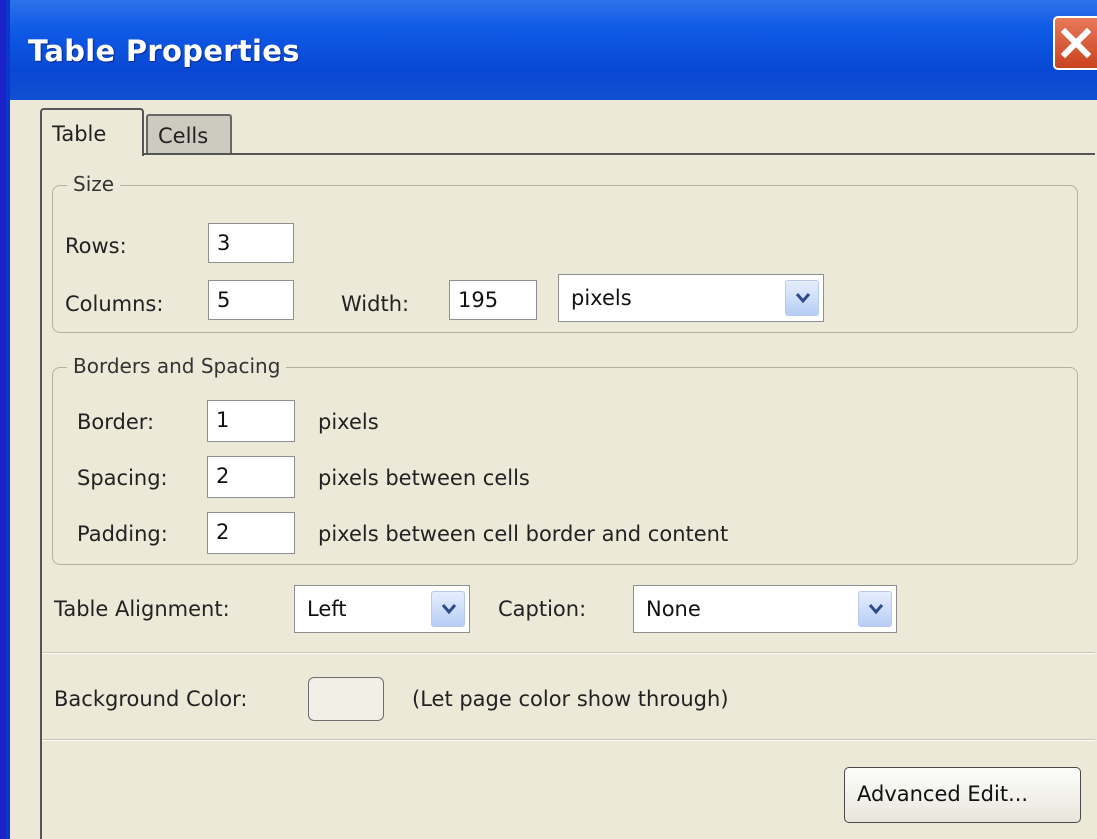 This screenshot has height=839, width=1097. I want to click on width-input: 195, so click(493, 300).